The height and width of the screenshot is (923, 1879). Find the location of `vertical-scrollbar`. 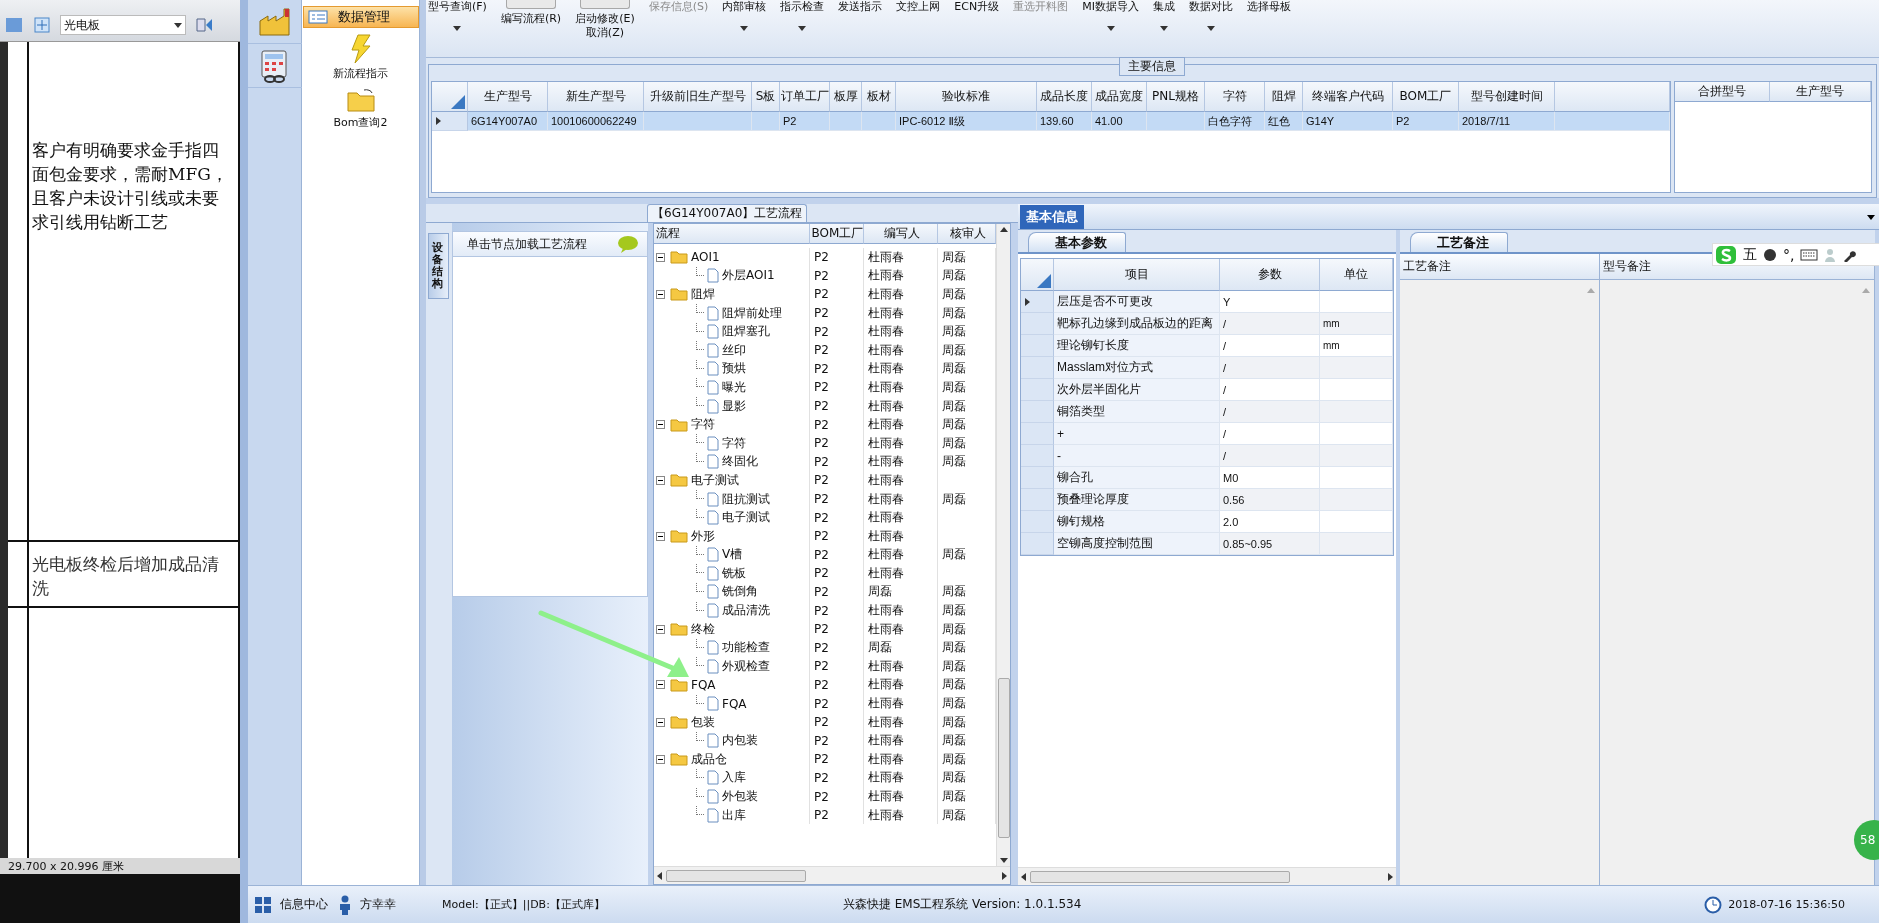

vertical-scrollbar is located at coordinates (1003, 545).